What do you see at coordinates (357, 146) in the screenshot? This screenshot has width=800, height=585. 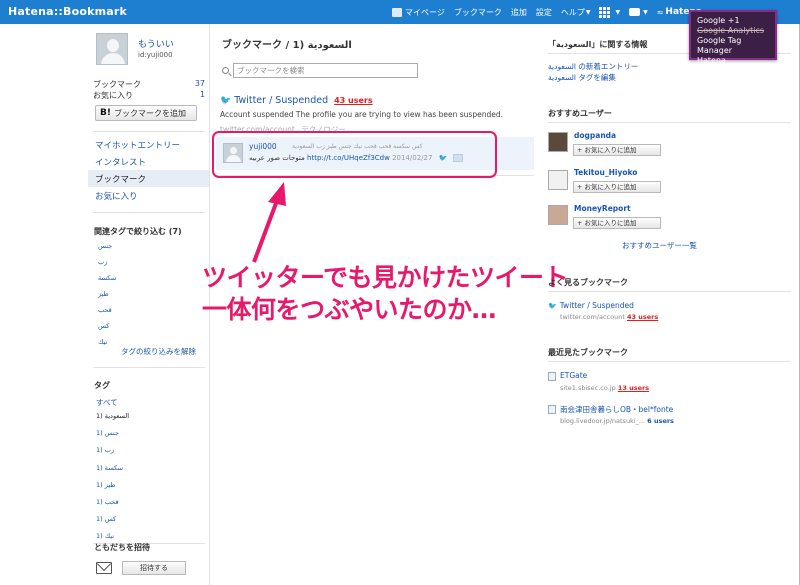 I see `comment-tags: كس سكسة قحب قحب نيك جنس طيز زب السعودية` at bounding box center [357, 146].